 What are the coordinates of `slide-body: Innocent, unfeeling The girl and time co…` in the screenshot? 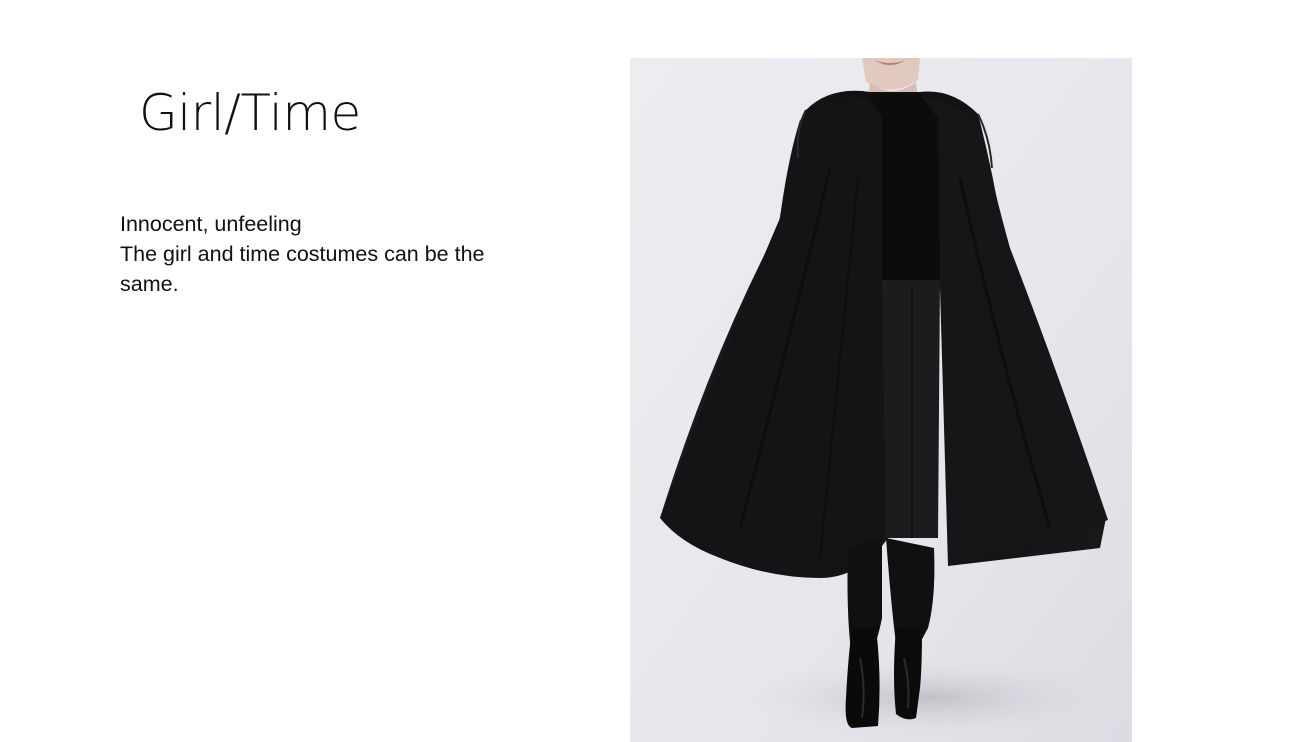 It's located at (330, 254).